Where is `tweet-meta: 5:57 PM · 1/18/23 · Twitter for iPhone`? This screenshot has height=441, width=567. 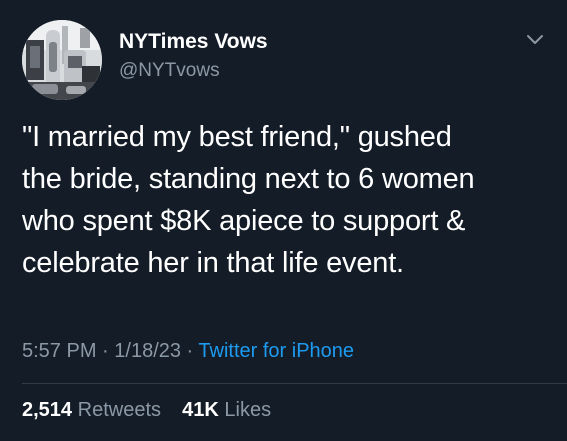 tweet-meta: 5:57 PM · 1/18/23 · Twitter for iPhone is located at coordinates (188, 351).